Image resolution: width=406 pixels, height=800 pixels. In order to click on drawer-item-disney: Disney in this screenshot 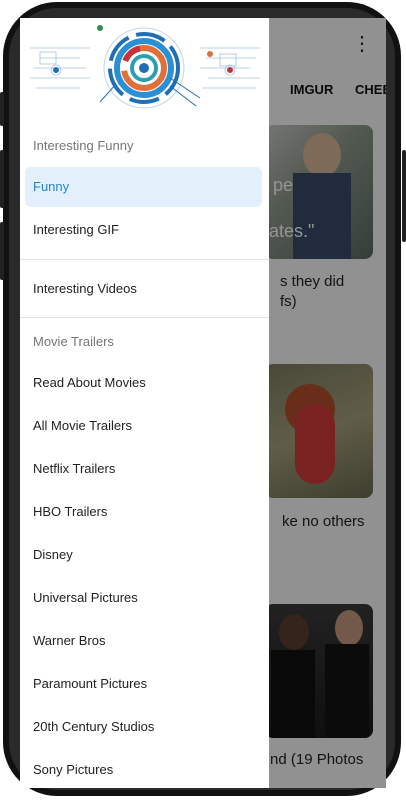, I will do `click(143, 555)`.